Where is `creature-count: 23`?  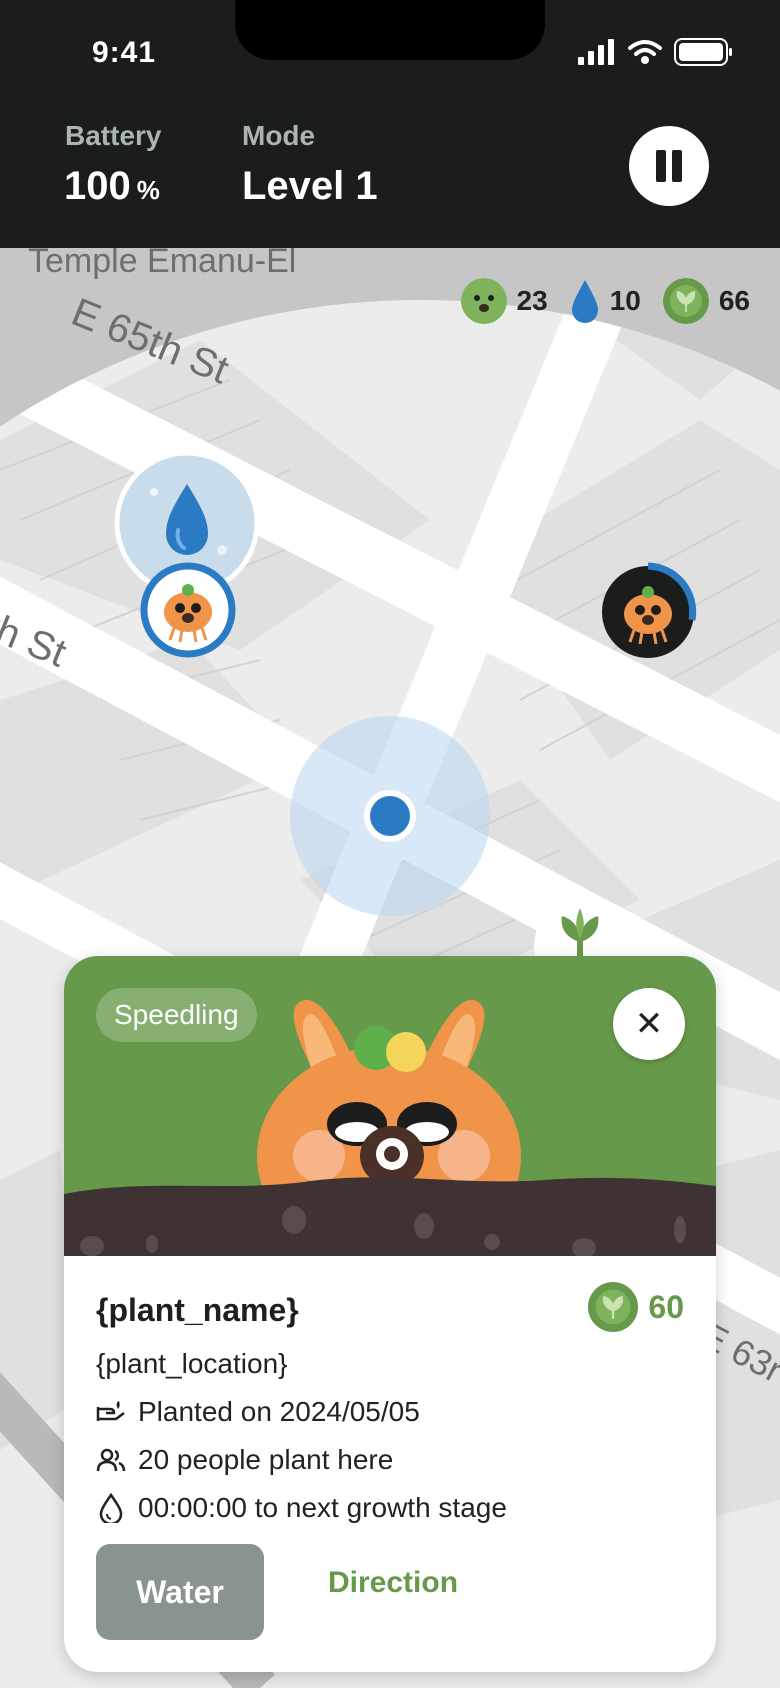 creature-count: 23 is located at coordinates (532, 300).